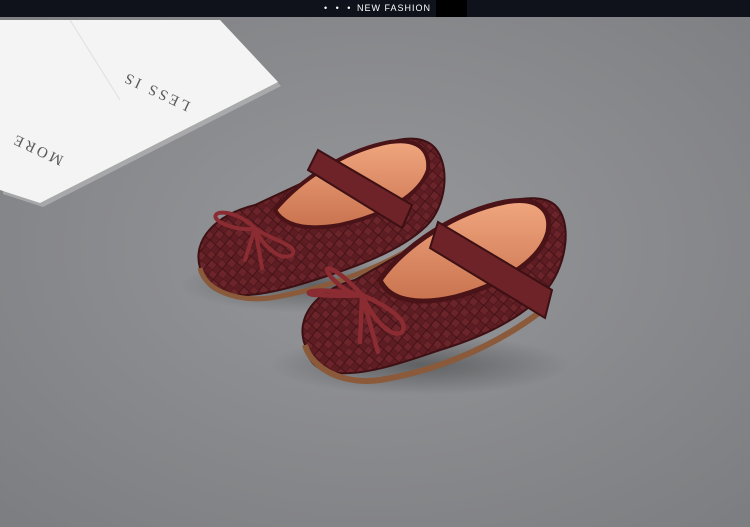  I want to click on dots-icon: • • •, so click(339, 8).